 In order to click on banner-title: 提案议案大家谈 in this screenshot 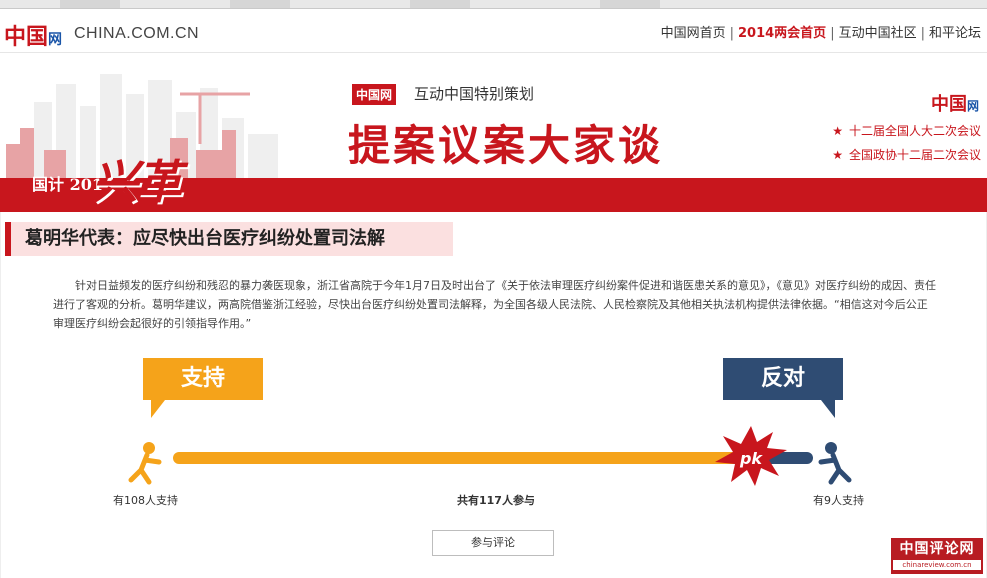, I will do `click(506, 145)`.